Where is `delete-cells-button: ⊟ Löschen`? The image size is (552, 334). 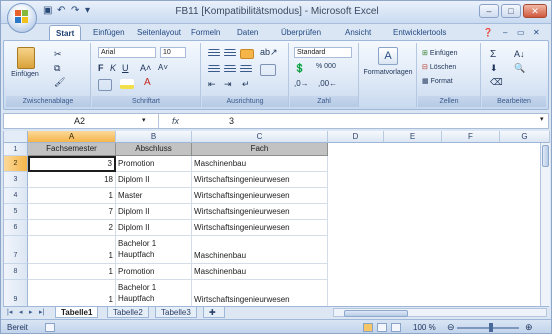
delete-cells-button: ⊟ Löschen is located at coordinates (439, 67).